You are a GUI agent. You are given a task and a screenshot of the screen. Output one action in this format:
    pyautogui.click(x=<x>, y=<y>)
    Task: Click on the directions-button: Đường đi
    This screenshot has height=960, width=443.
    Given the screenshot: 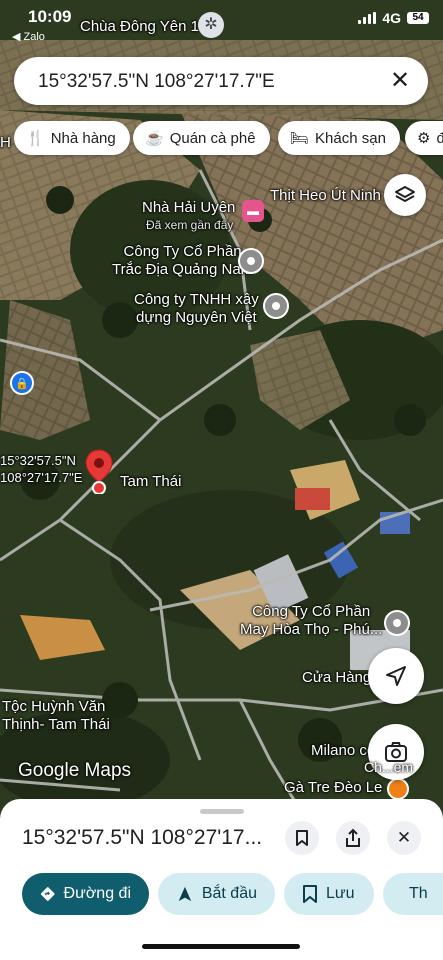 What is the action you would take?
    pyautogui.click(x=85, y=894)
    